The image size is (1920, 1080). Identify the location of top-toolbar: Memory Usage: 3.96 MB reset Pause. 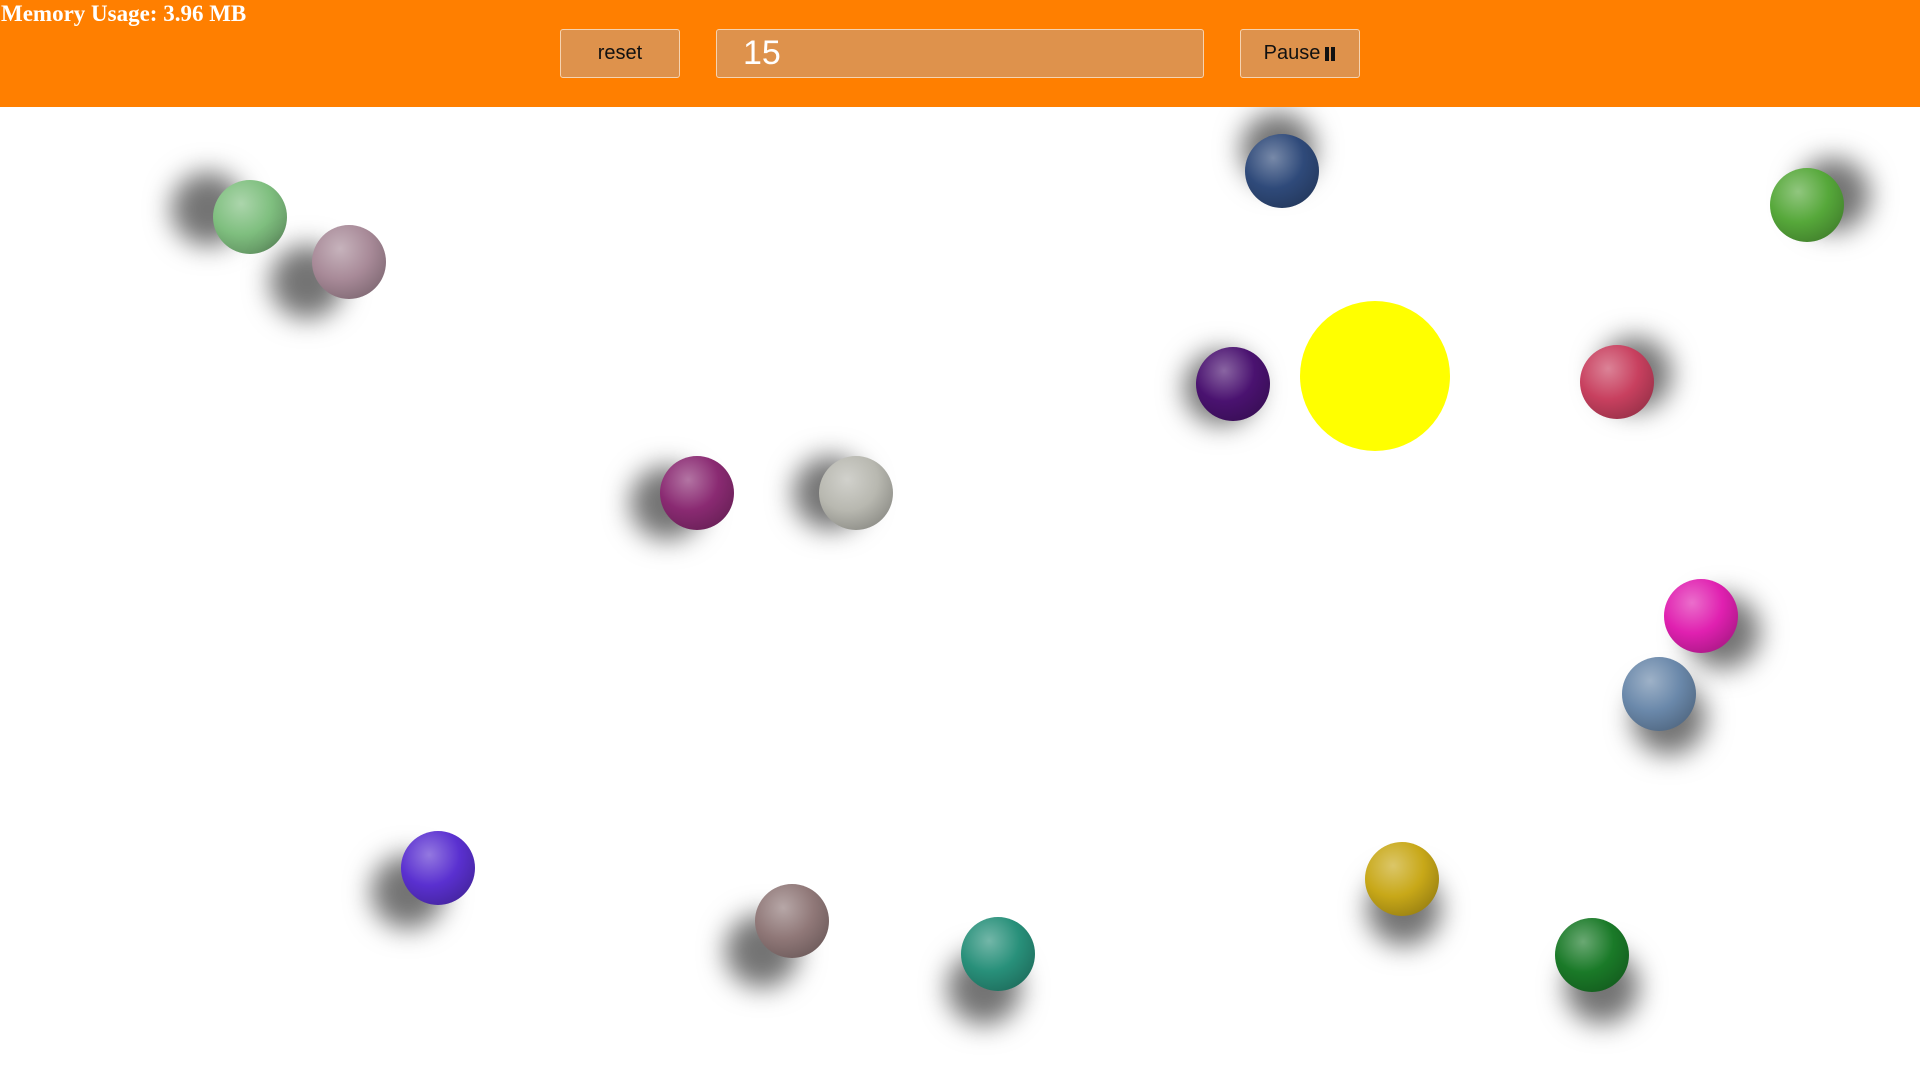
(960, 53).